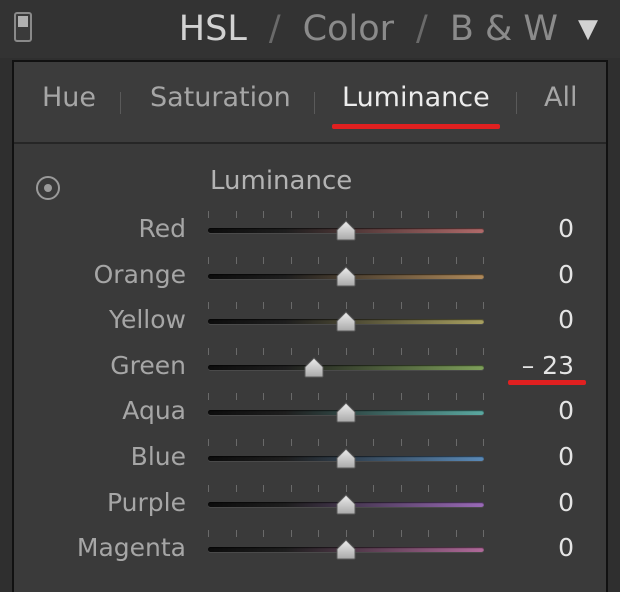  What do you see at coordinates (147, 320) in the screenshot?
I see `slider-label: Yellow` at bounding box center [147, 320].